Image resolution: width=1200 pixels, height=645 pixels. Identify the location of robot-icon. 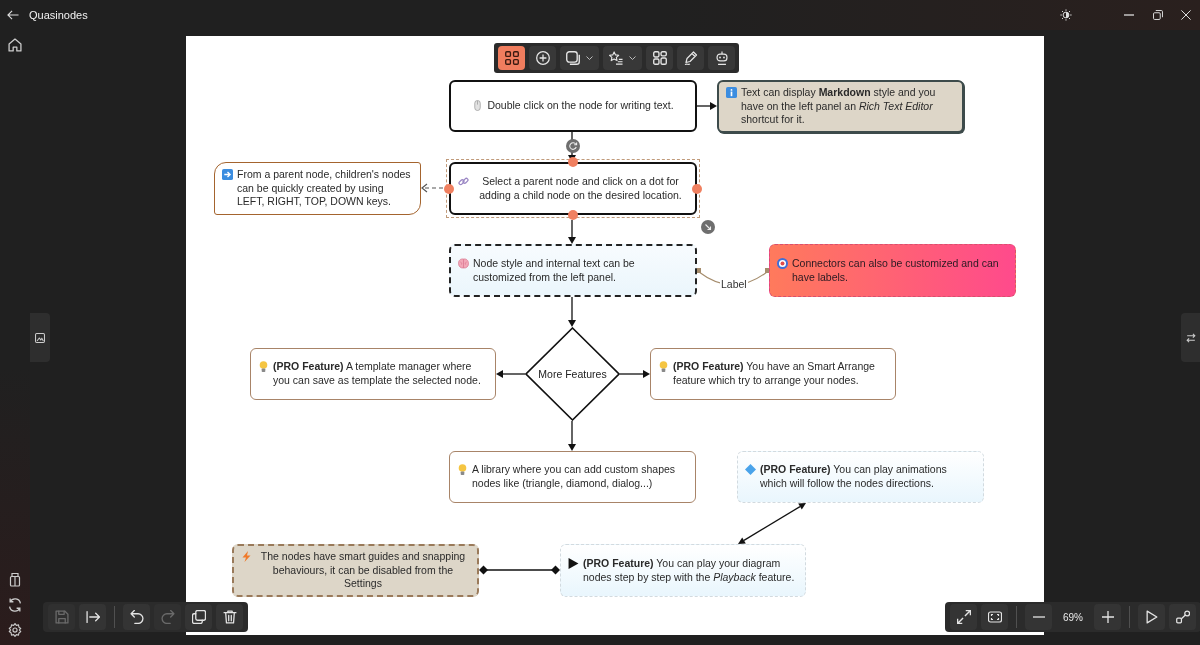
(721, 58).